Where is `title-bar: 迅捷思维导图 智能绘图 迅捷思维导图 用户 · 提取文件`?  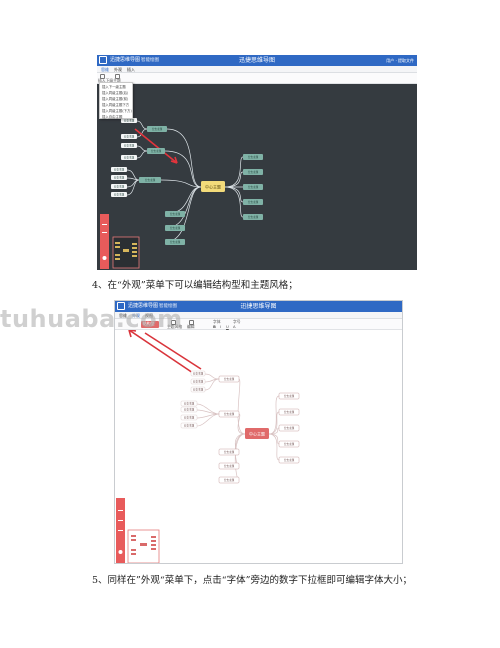 title-bar: 迅捷思维导图 智能绘图 迅捷思维导图 用户 · 提取文件 is located at coordinates (257, 60).